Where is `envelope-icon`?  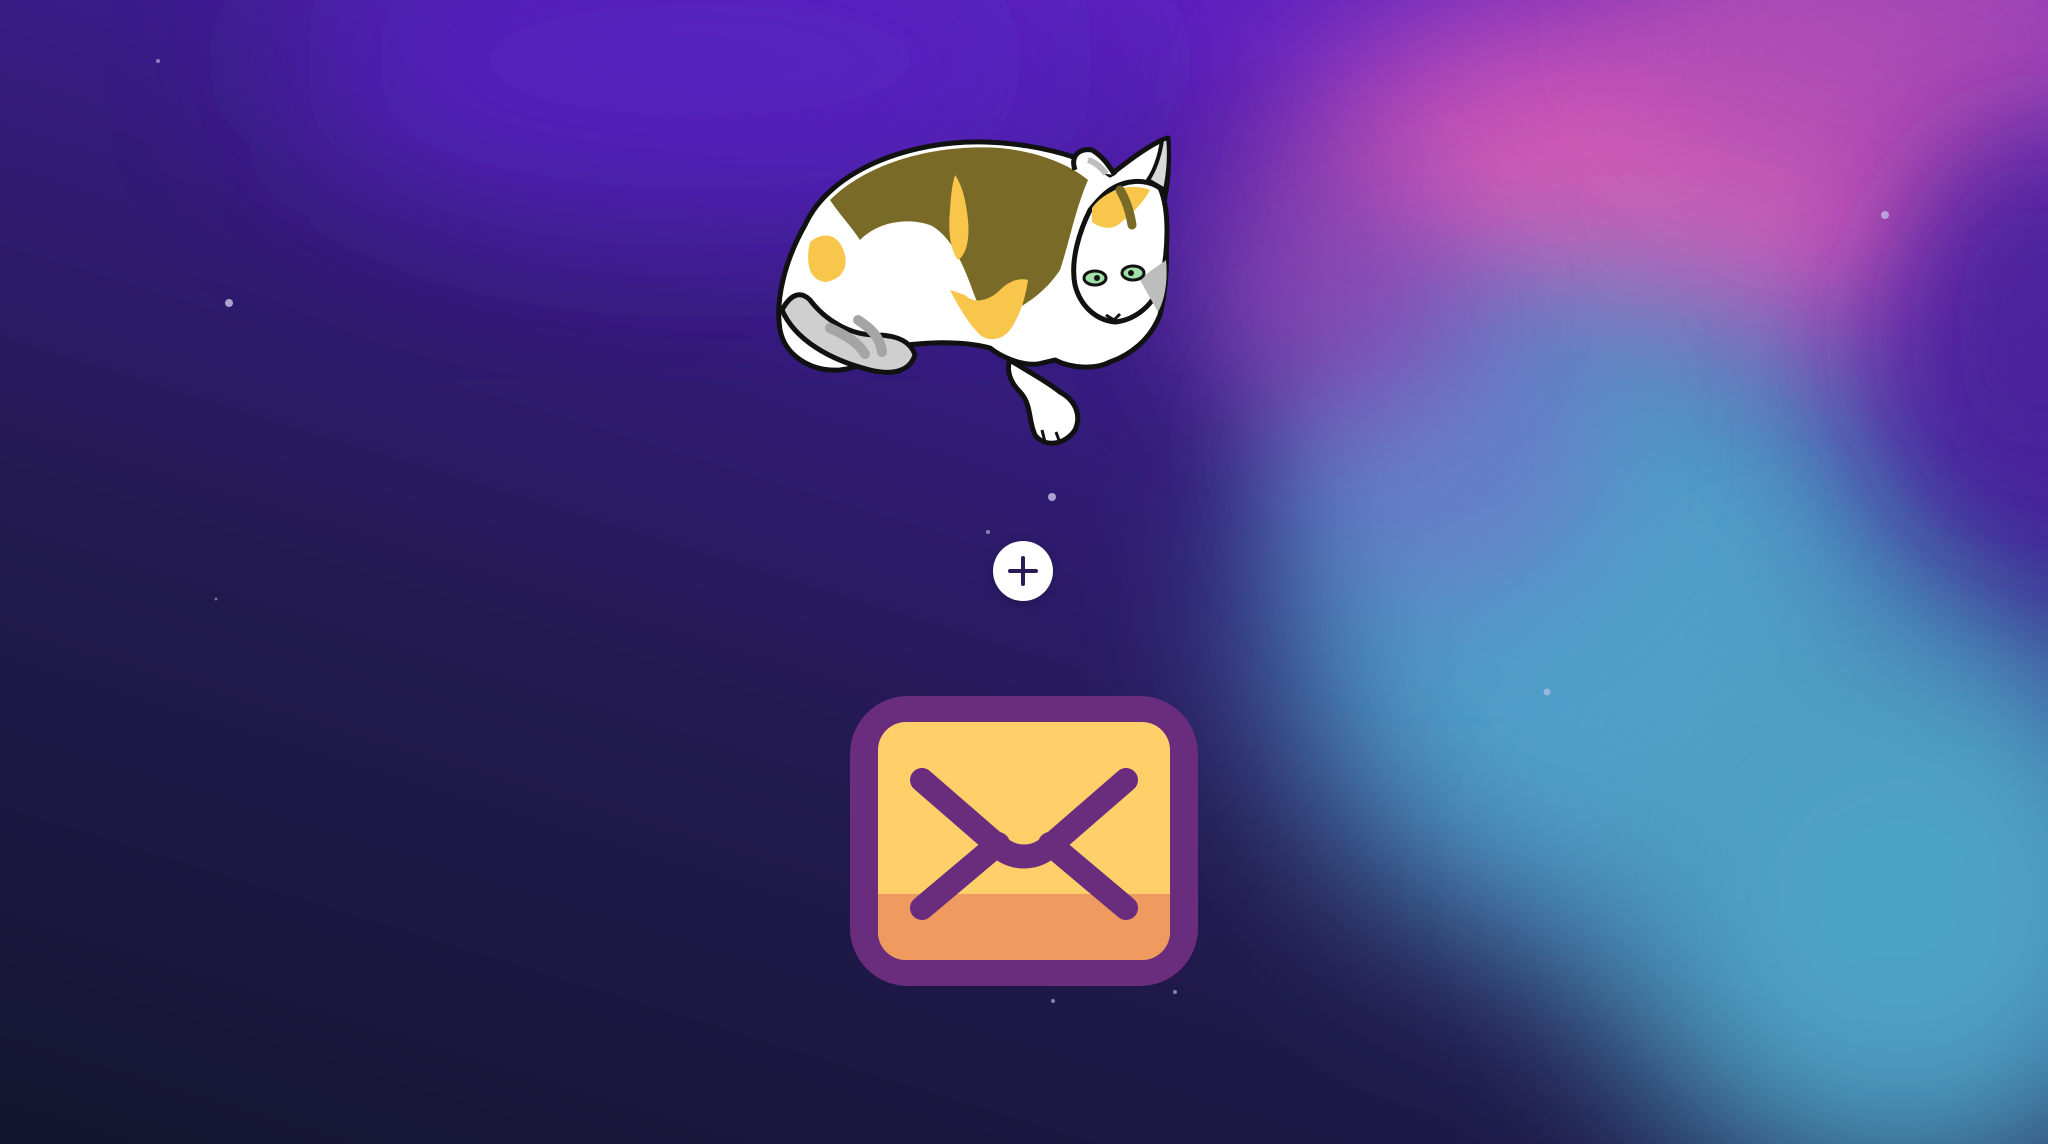 envelope-icon is located at coordinates (1024, 841).